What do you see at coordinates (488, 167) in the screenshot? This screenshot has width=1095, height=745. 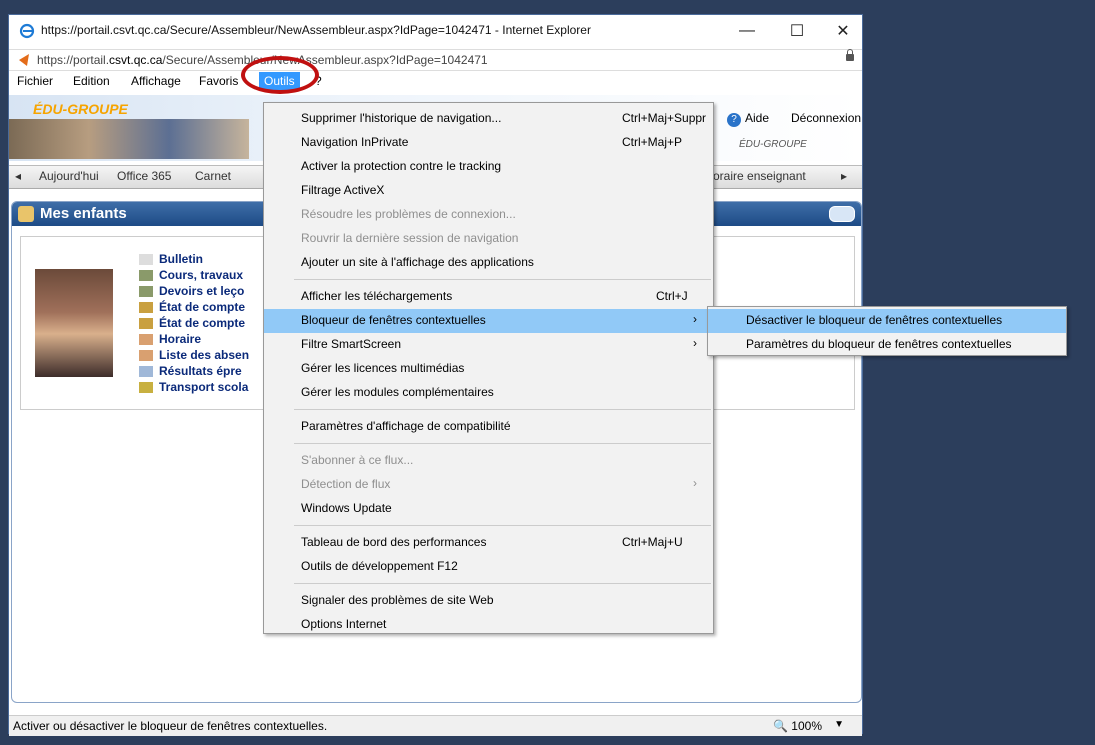 I see `menu-item-tracking-protection: Activer la protection contre le tracking` at bounding box center [488, 167].